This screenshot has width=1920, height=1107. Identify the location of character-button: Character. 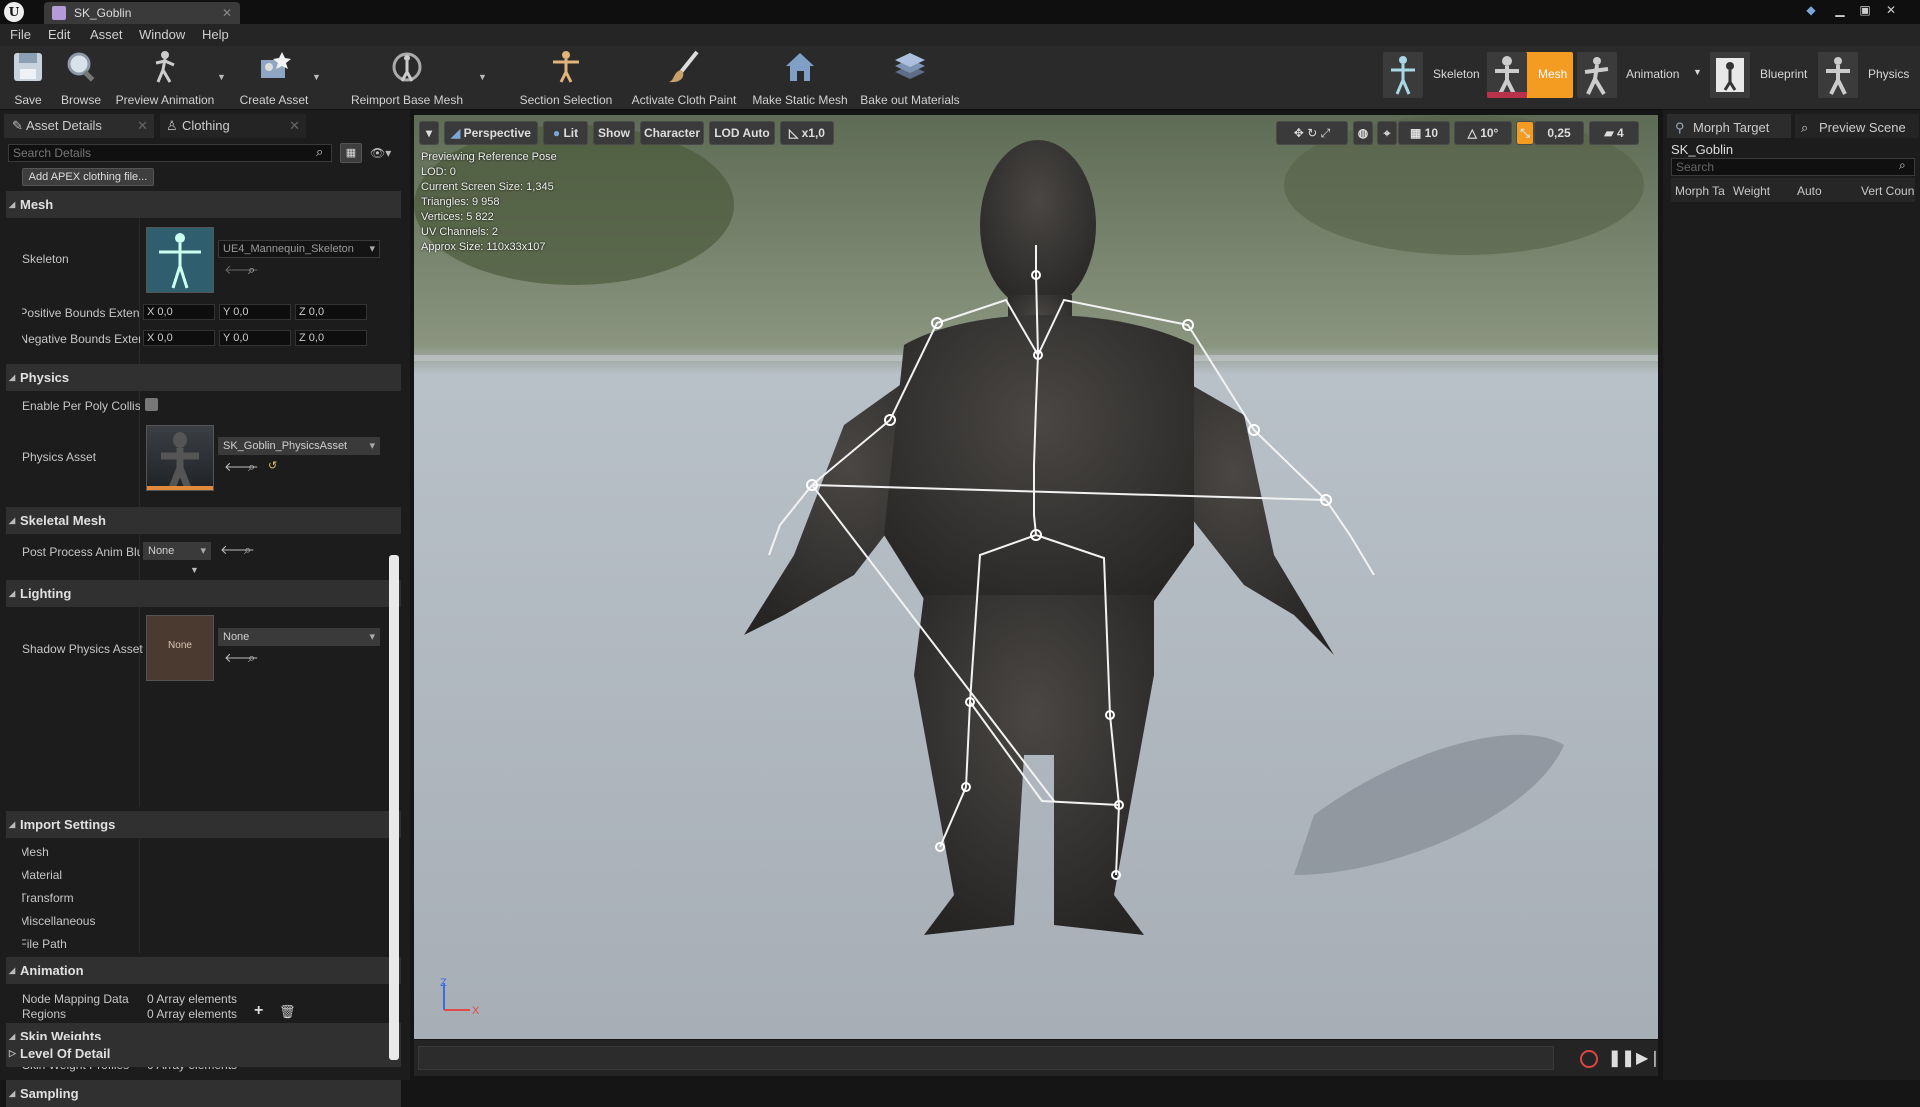
(672, 133).